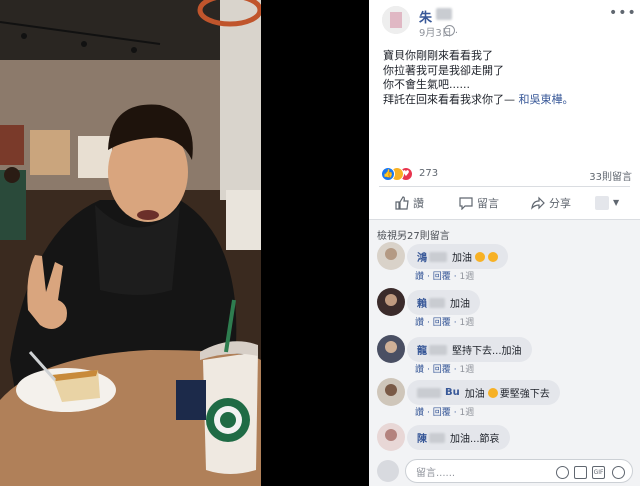 The height and width of the screenshot is (486, 640). What do you see at coordinates (580, 472) in the screenshot?
I see `camera-icon` at bounding box center [580, 472].